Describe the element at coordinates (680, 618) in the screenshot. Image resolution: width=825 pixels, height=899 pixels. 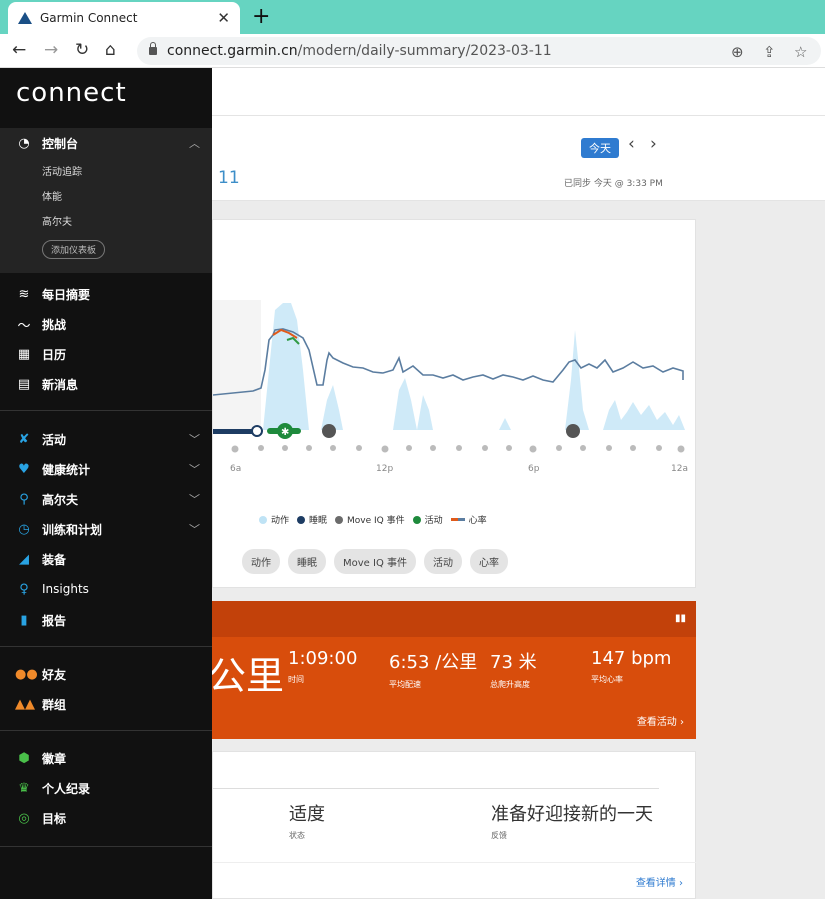
I see `bar-chart-icon: ▮▮` at that location.